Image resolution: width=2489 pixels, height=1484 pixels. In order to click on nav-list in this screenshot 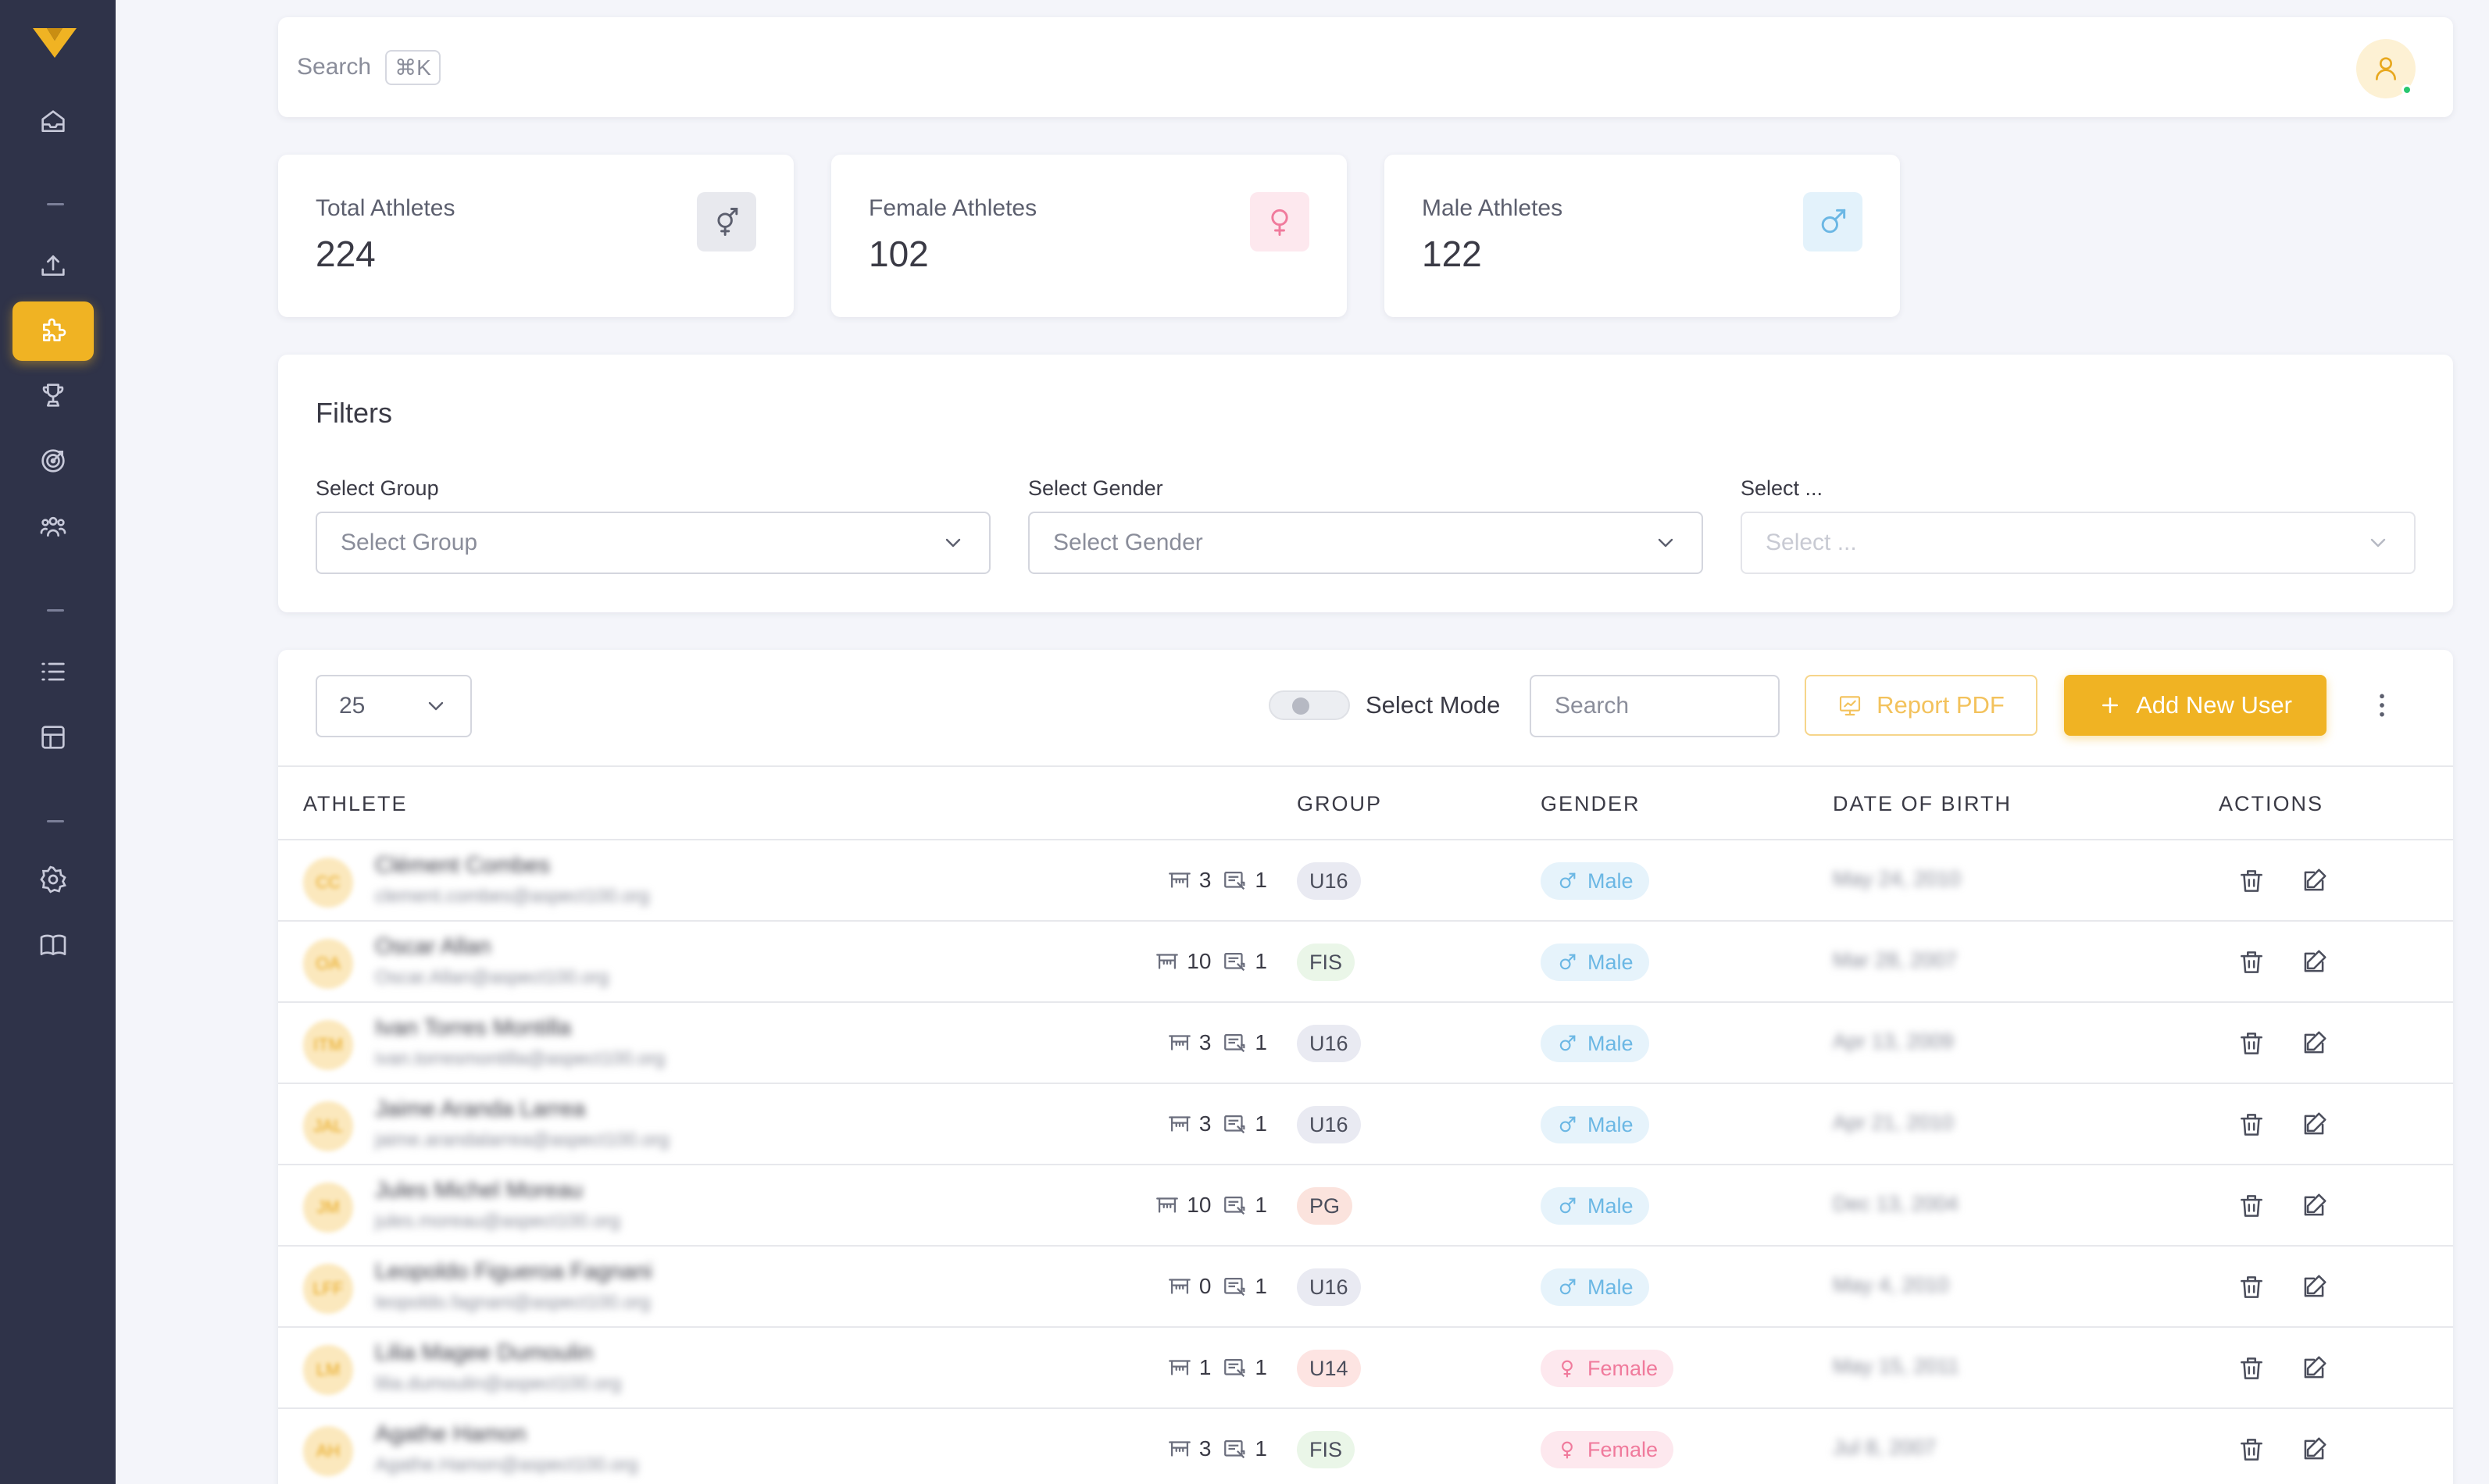, I will do `click(53, 671)`.